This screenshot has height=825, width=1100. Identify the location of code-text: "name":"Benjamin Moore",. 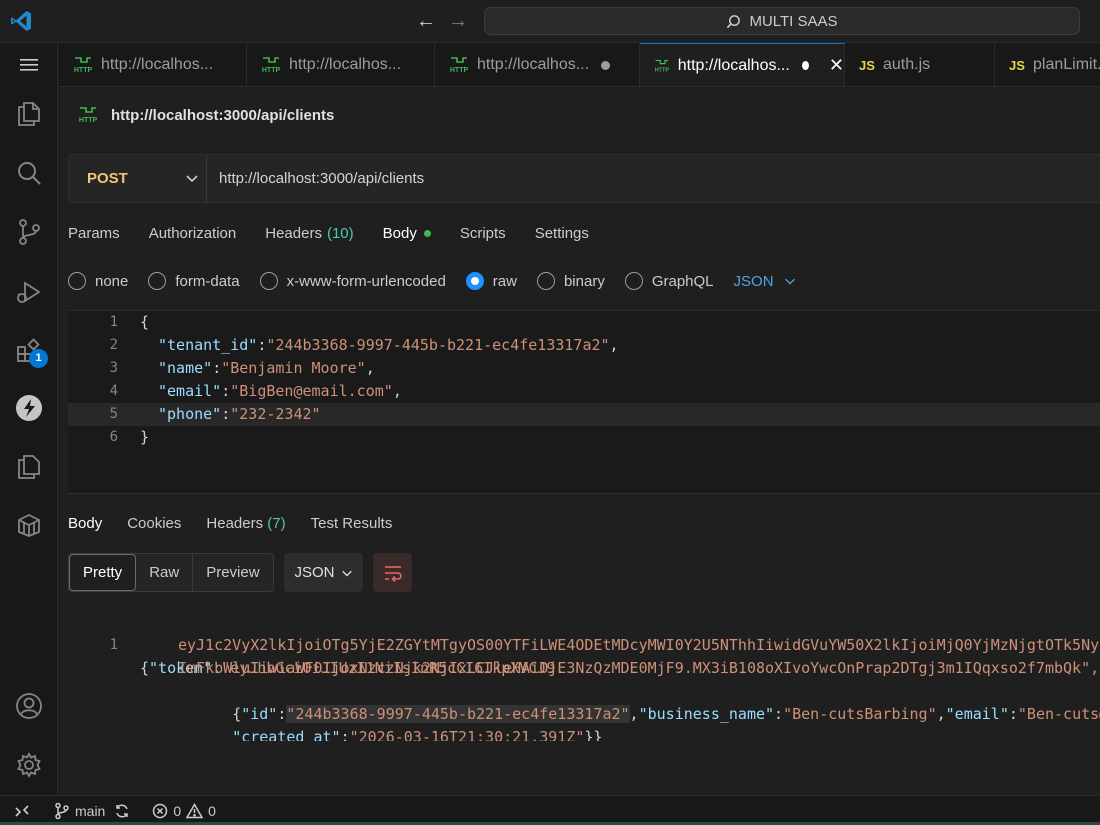
(266, 368).